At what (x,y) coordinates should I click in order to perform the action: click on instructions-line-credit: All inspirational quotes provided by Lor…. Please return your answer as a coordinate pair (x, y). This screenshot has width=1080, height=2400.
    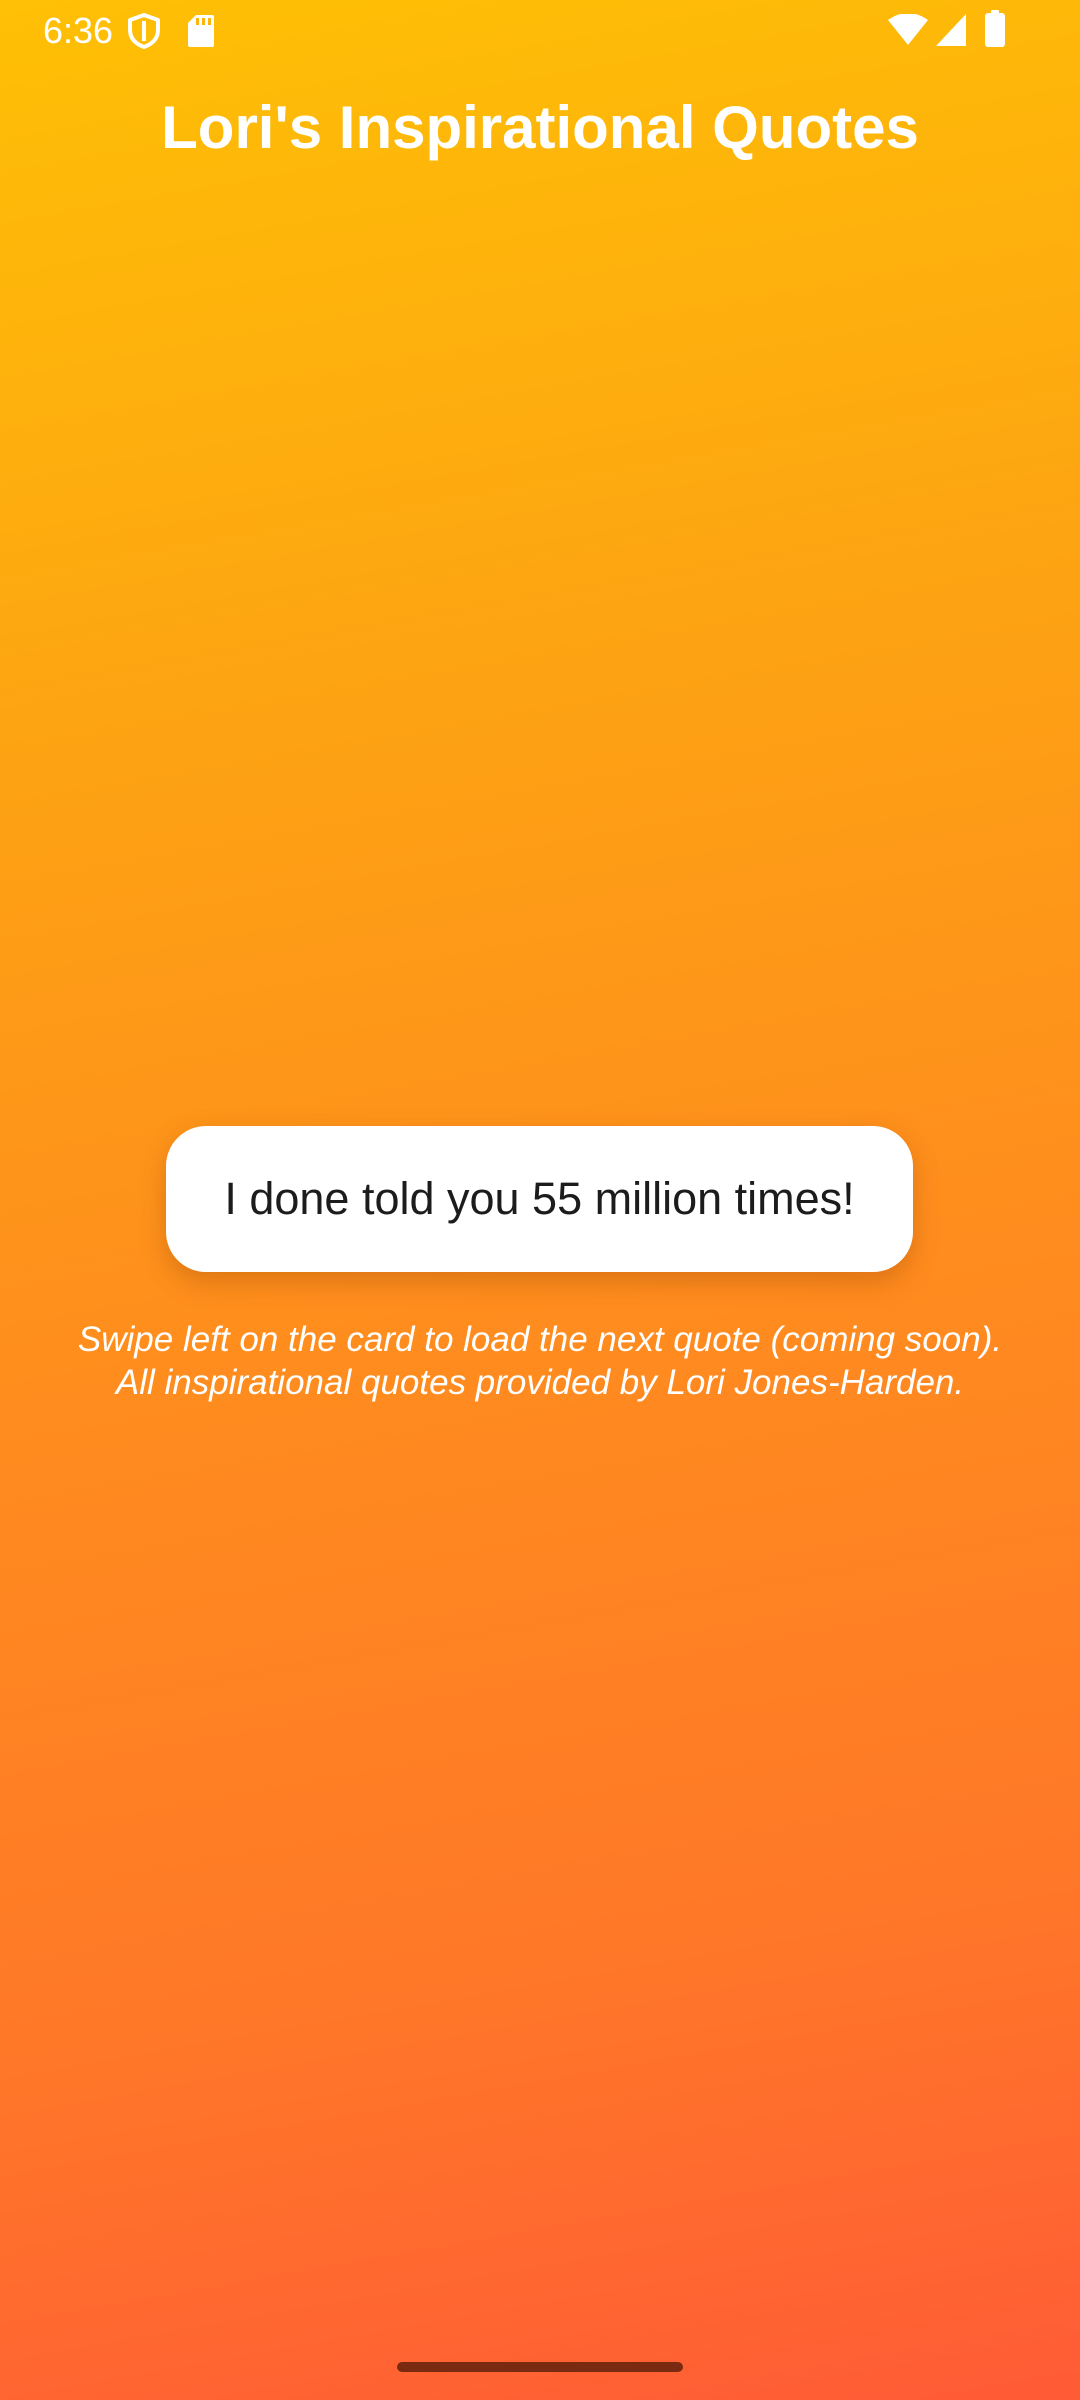
    Looking at the image, I should click on (540, 1382).